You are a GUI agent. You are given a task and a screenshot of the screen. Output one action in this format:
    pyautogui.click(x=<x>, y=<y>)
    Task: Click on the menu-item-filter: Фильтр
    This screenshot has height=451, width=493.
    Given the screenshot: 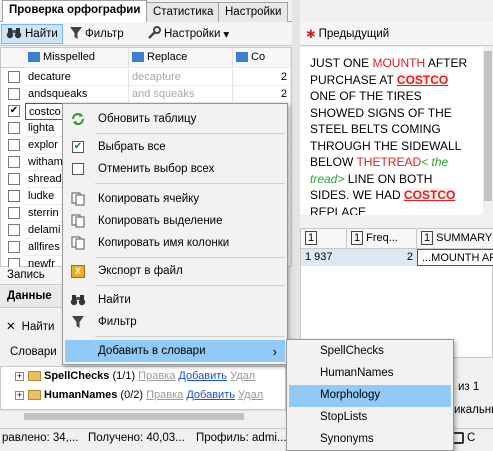 What is the action you would take?
    pyautogui.click(x=175, y=322)
    